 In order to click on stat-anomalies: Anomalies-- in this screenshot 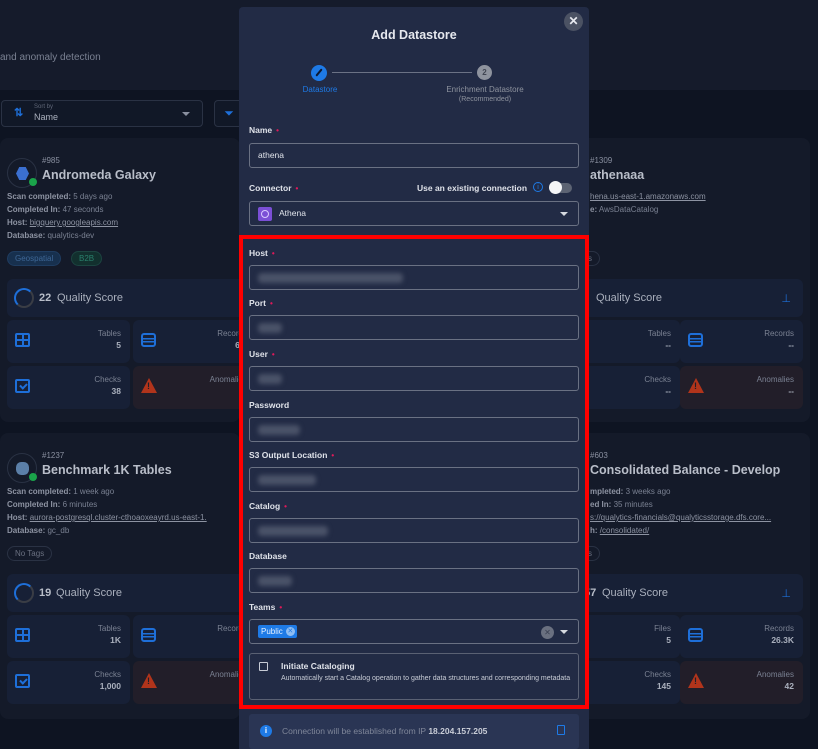, I will do `click(741, 387)`.